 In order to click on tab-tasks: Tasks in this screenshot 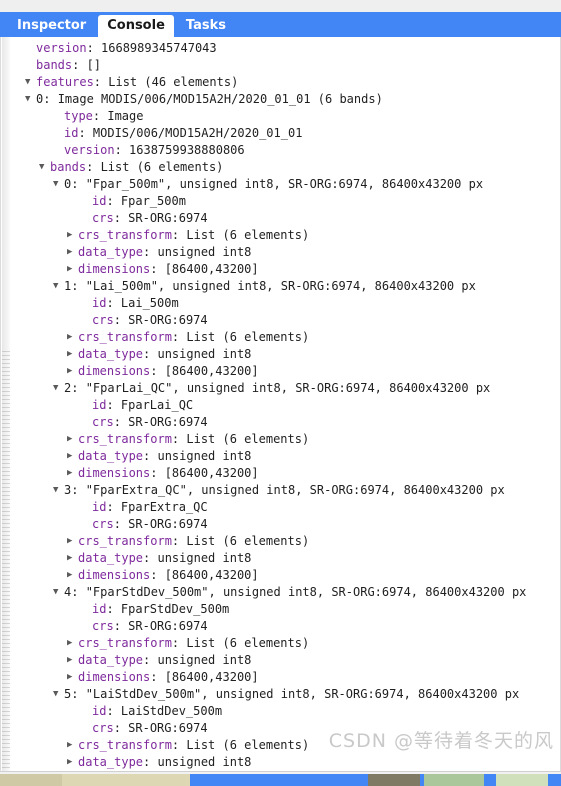, I will do `click(206, 26)`.